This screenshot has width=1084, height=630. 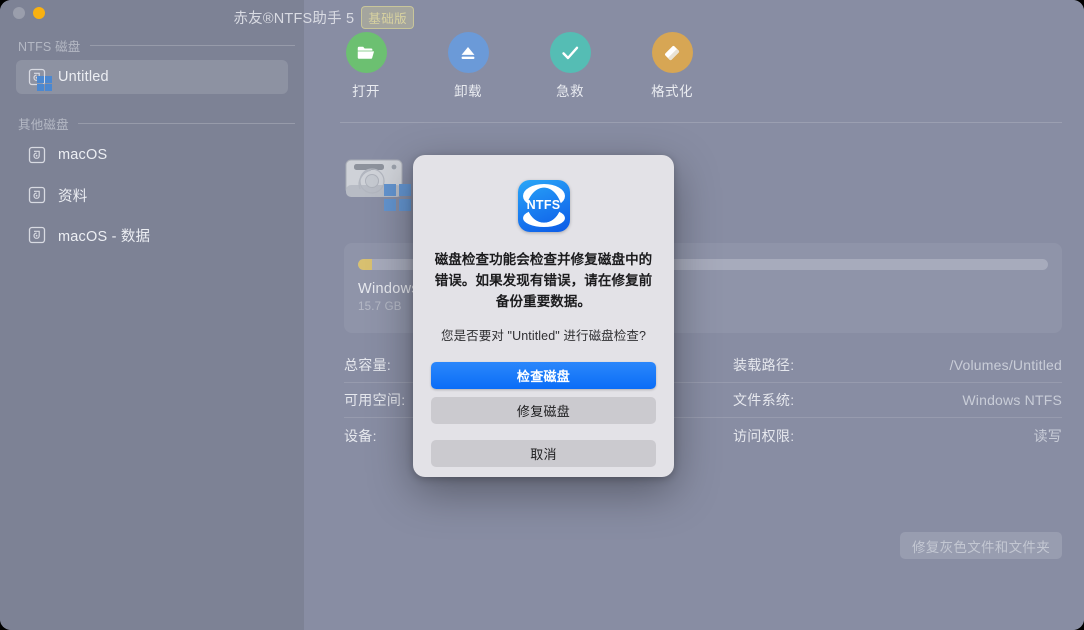 I want to click on logo-text: NTFS, so click(x=543, y=205).